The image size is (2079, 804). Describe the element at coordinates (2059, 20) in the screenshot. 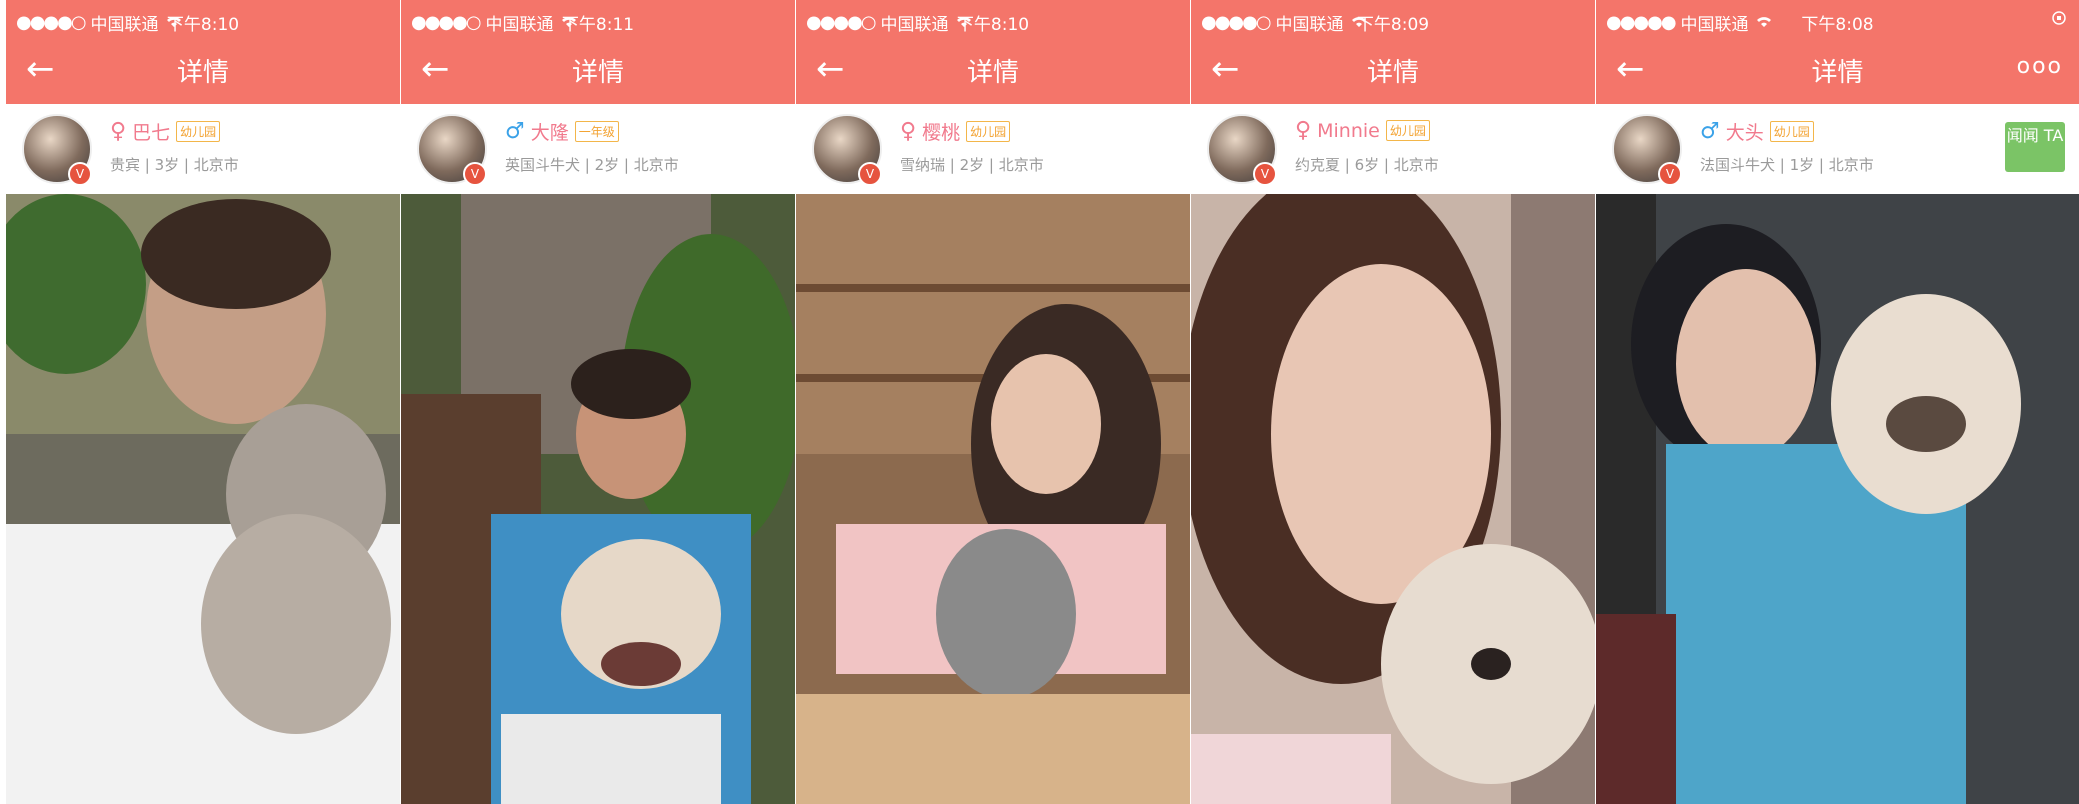

I see `orientation-lock-icon` at that location.